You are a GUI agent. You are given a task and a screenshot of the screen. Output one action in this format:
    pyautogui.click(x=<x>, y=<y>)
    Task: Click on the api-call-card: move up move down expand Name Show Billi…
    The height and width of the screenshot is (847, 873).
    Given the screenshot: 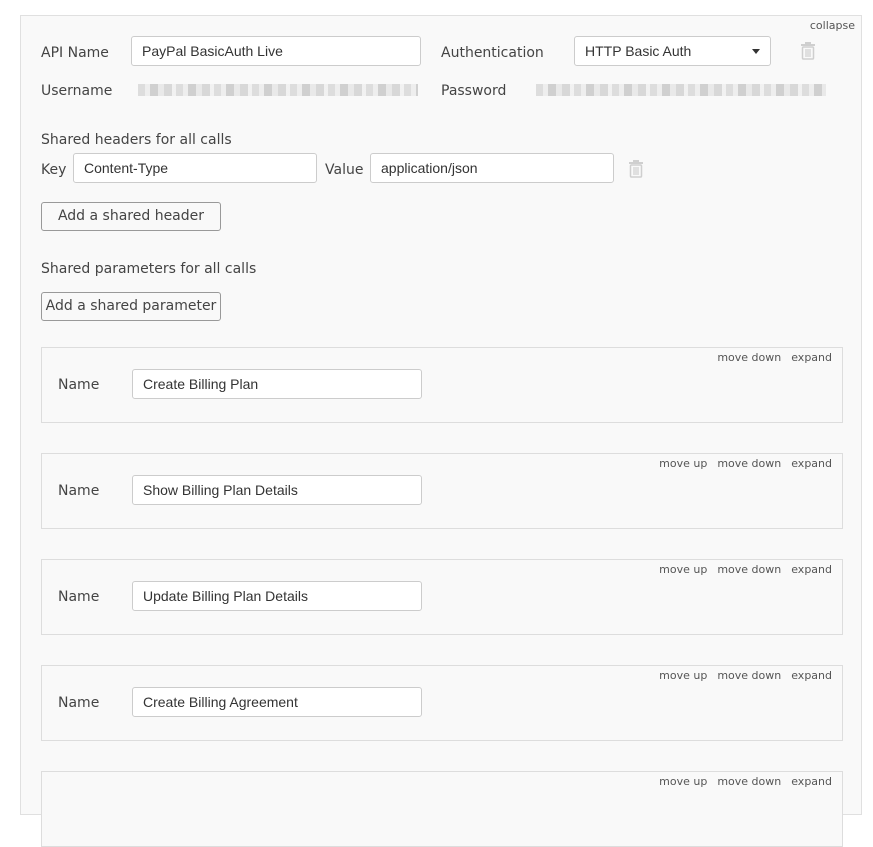 What is the action you would take?
    pyautogui.click(x=442, y=491)
    